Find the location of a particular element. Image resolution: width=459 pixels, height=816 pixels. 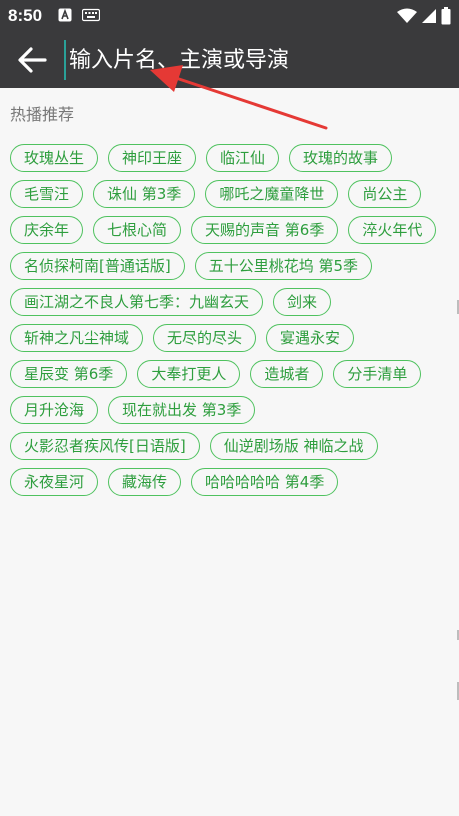

status-time: 8:50 is located at coordinates (25, 15).